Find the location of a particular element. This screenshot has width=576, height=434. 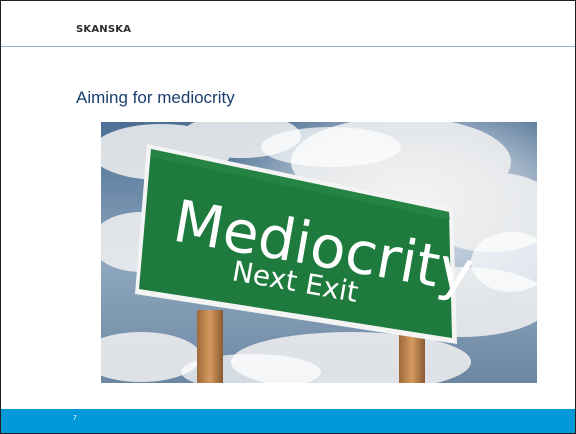

brand-logo: SKANSKA is located at coordinates (104, 29).